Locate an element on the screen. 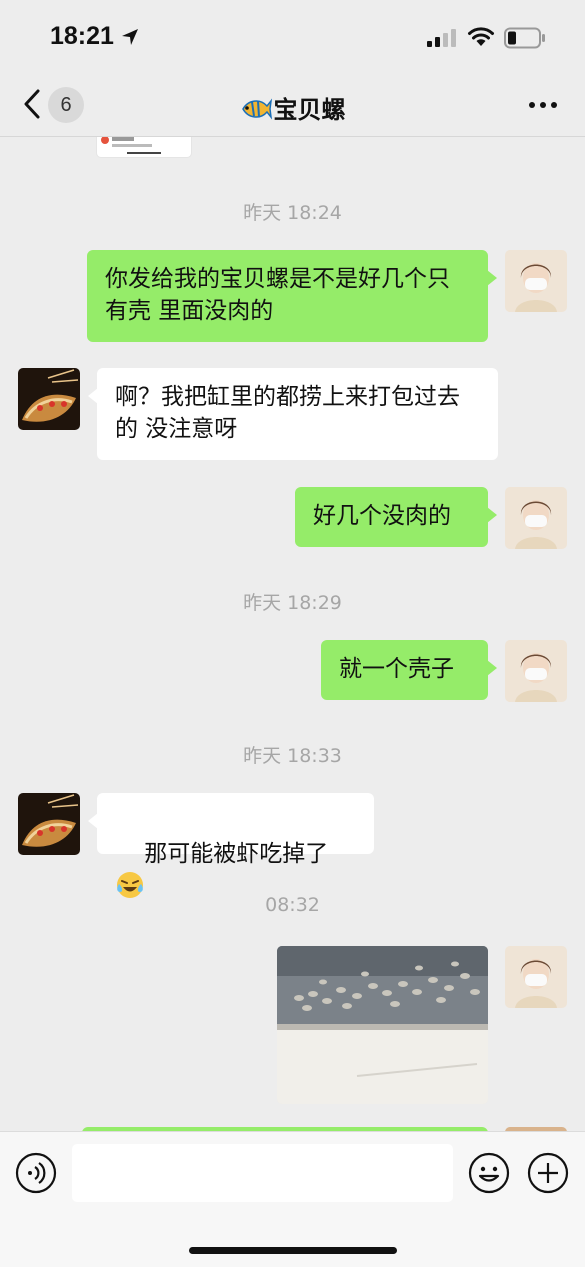  chat-title: 宝贝螺 is located at coordinates (292, 107).